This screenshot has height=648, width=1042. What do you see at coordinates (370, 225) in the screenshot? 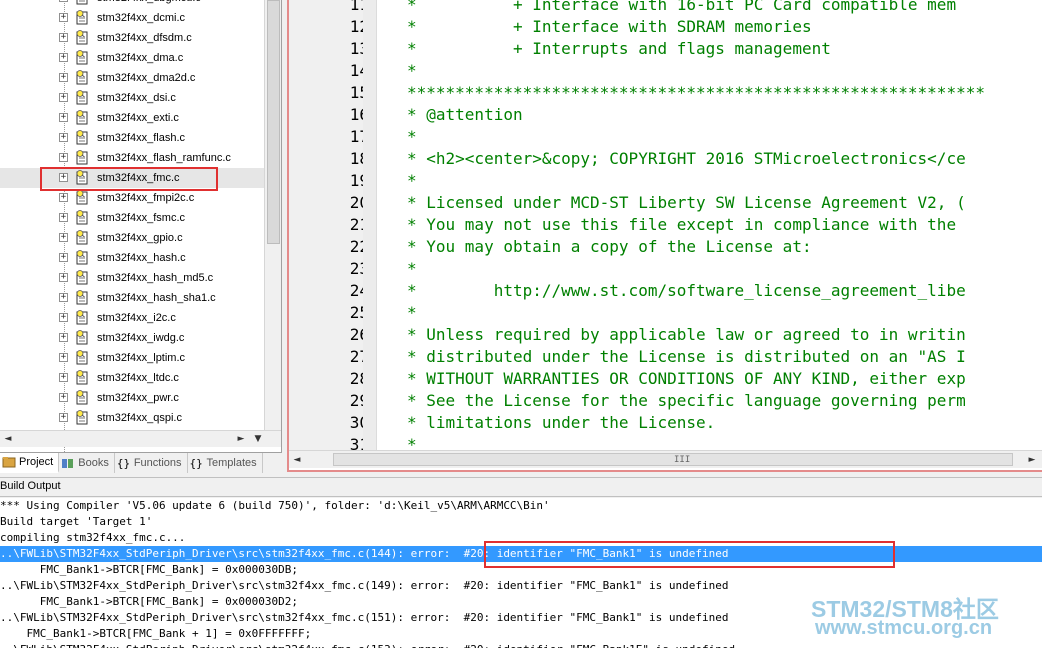
I see `fold-margin` at bounding box center [370, 225].